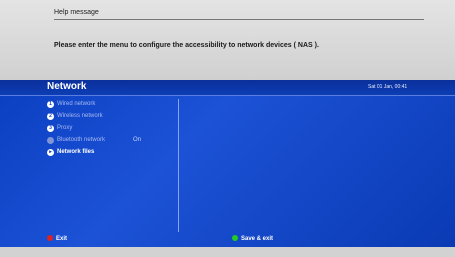 This screenshot has width=455, height=257. What do you see at coordinates (257, 239) in the screenshot?
I see `save-exit-label: Save & exit` at bounding box center [257, 239].